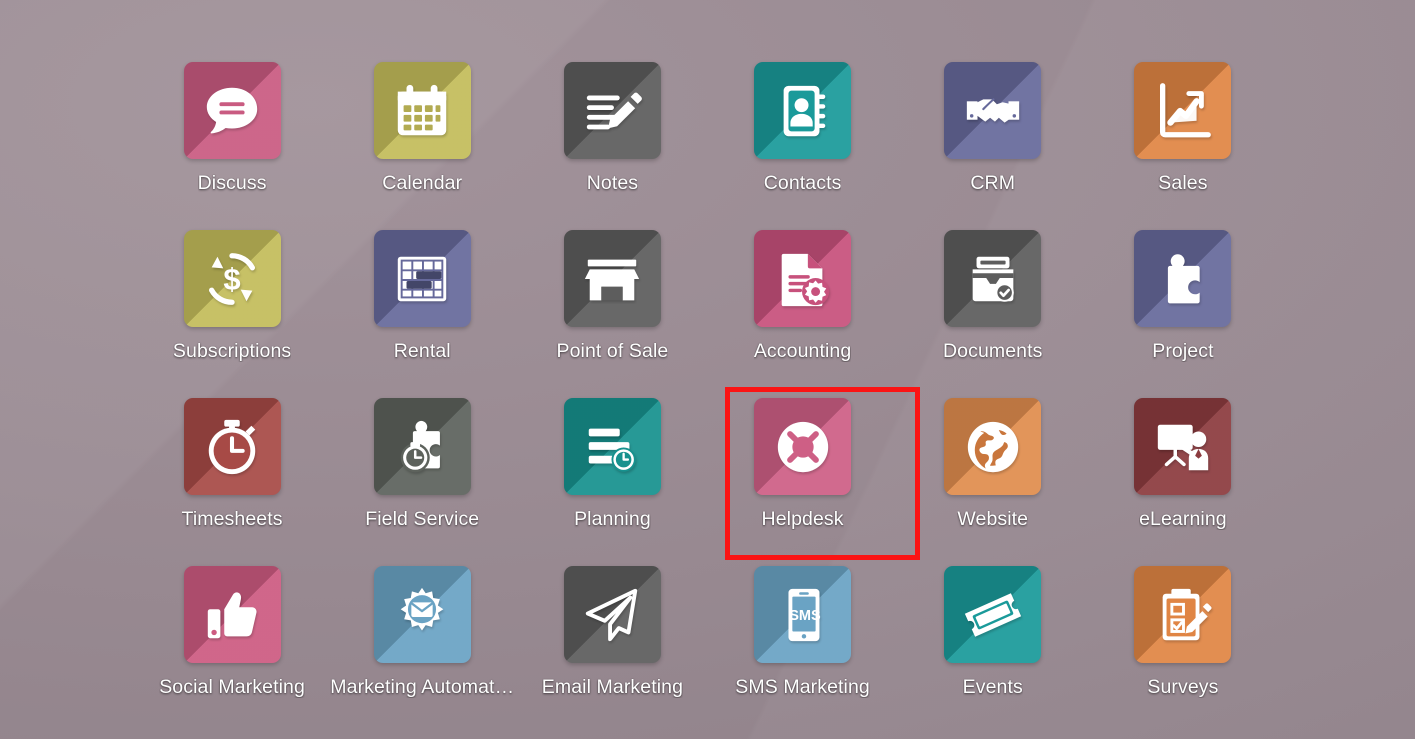  Describe the element at coordinates (422, 446) in the screenshot. I see `puzzle-stopwatch-icon` at that location.